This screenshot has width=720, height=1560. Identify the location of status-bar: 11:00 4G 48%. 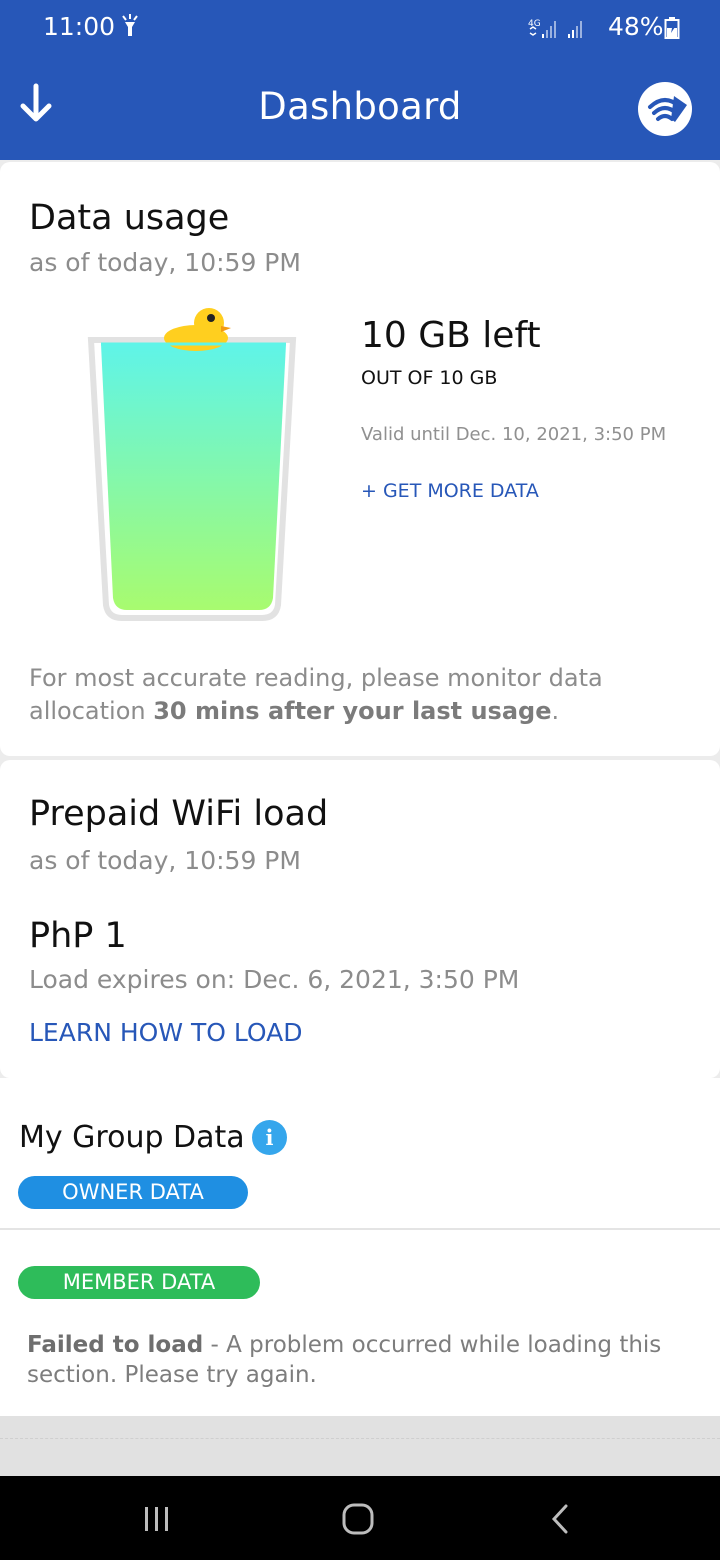
(360, 29).